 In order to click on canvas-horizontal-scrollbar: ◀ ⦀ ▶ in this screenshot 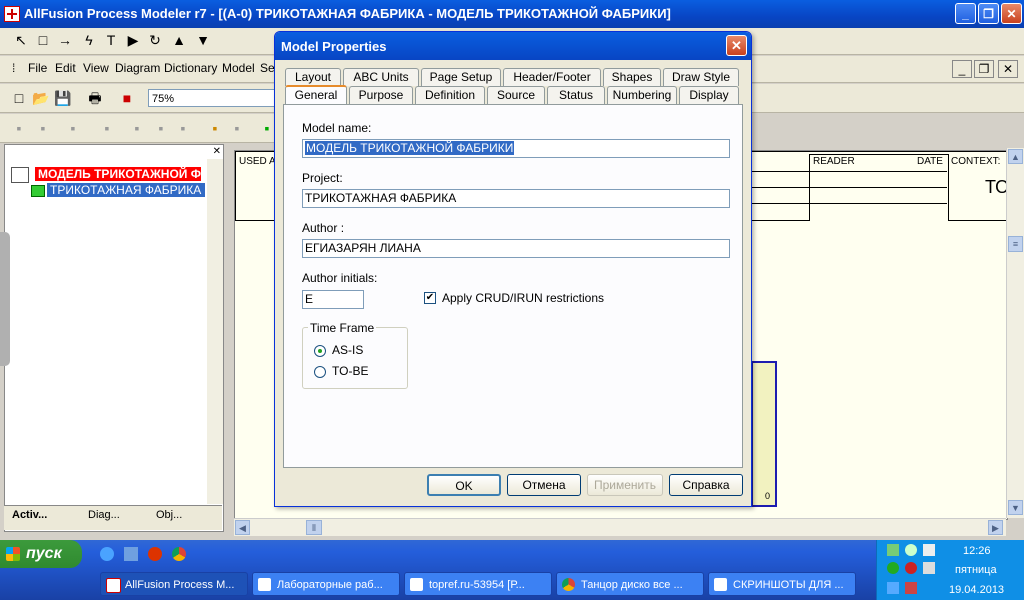, I will do `click(620, 527)`.